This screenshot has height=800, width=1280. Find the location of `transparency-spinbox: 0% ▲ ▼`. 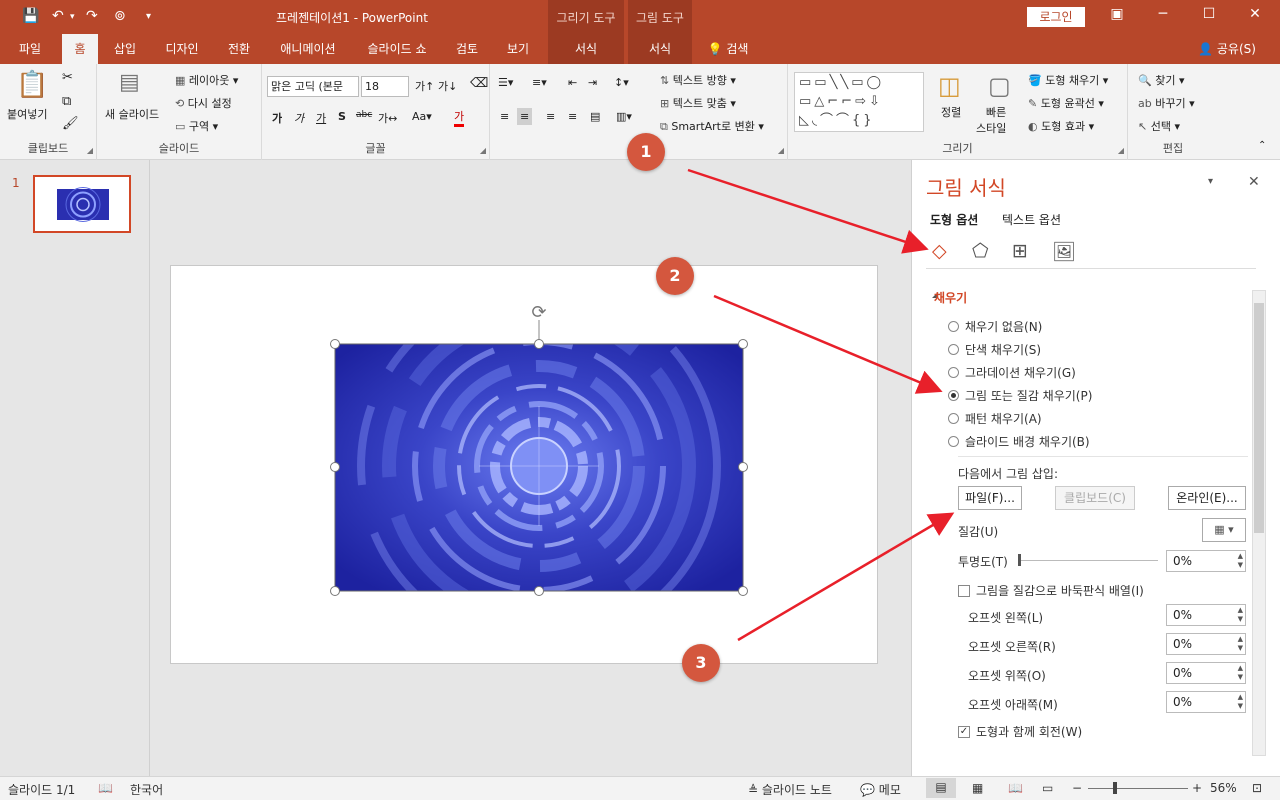

transparency-spinbox: 0% ▲ ▼ is located at coordinates (1206, 561).